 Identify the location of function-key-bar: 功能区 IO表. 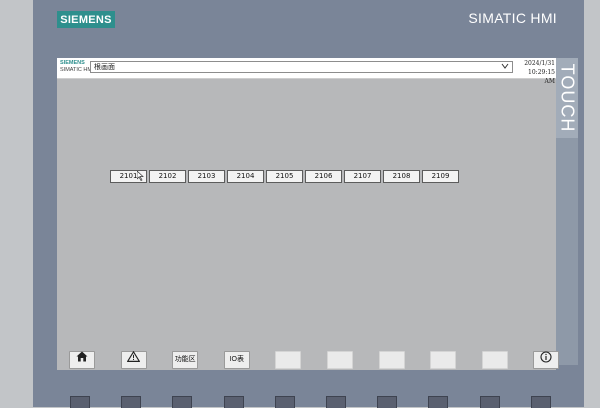
(327, 360).